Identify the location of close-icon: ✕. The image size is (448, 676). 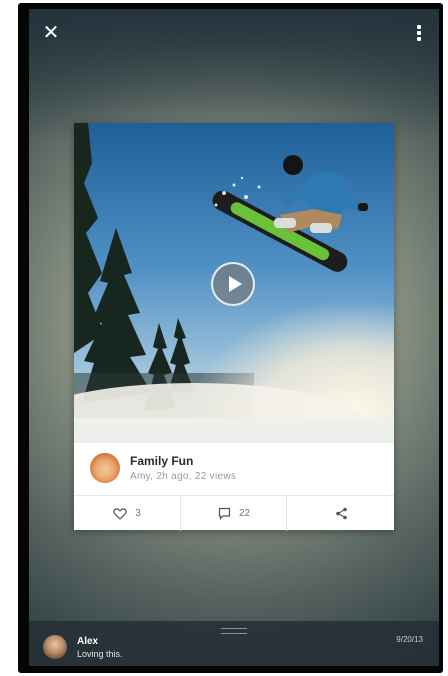
(51, 32).